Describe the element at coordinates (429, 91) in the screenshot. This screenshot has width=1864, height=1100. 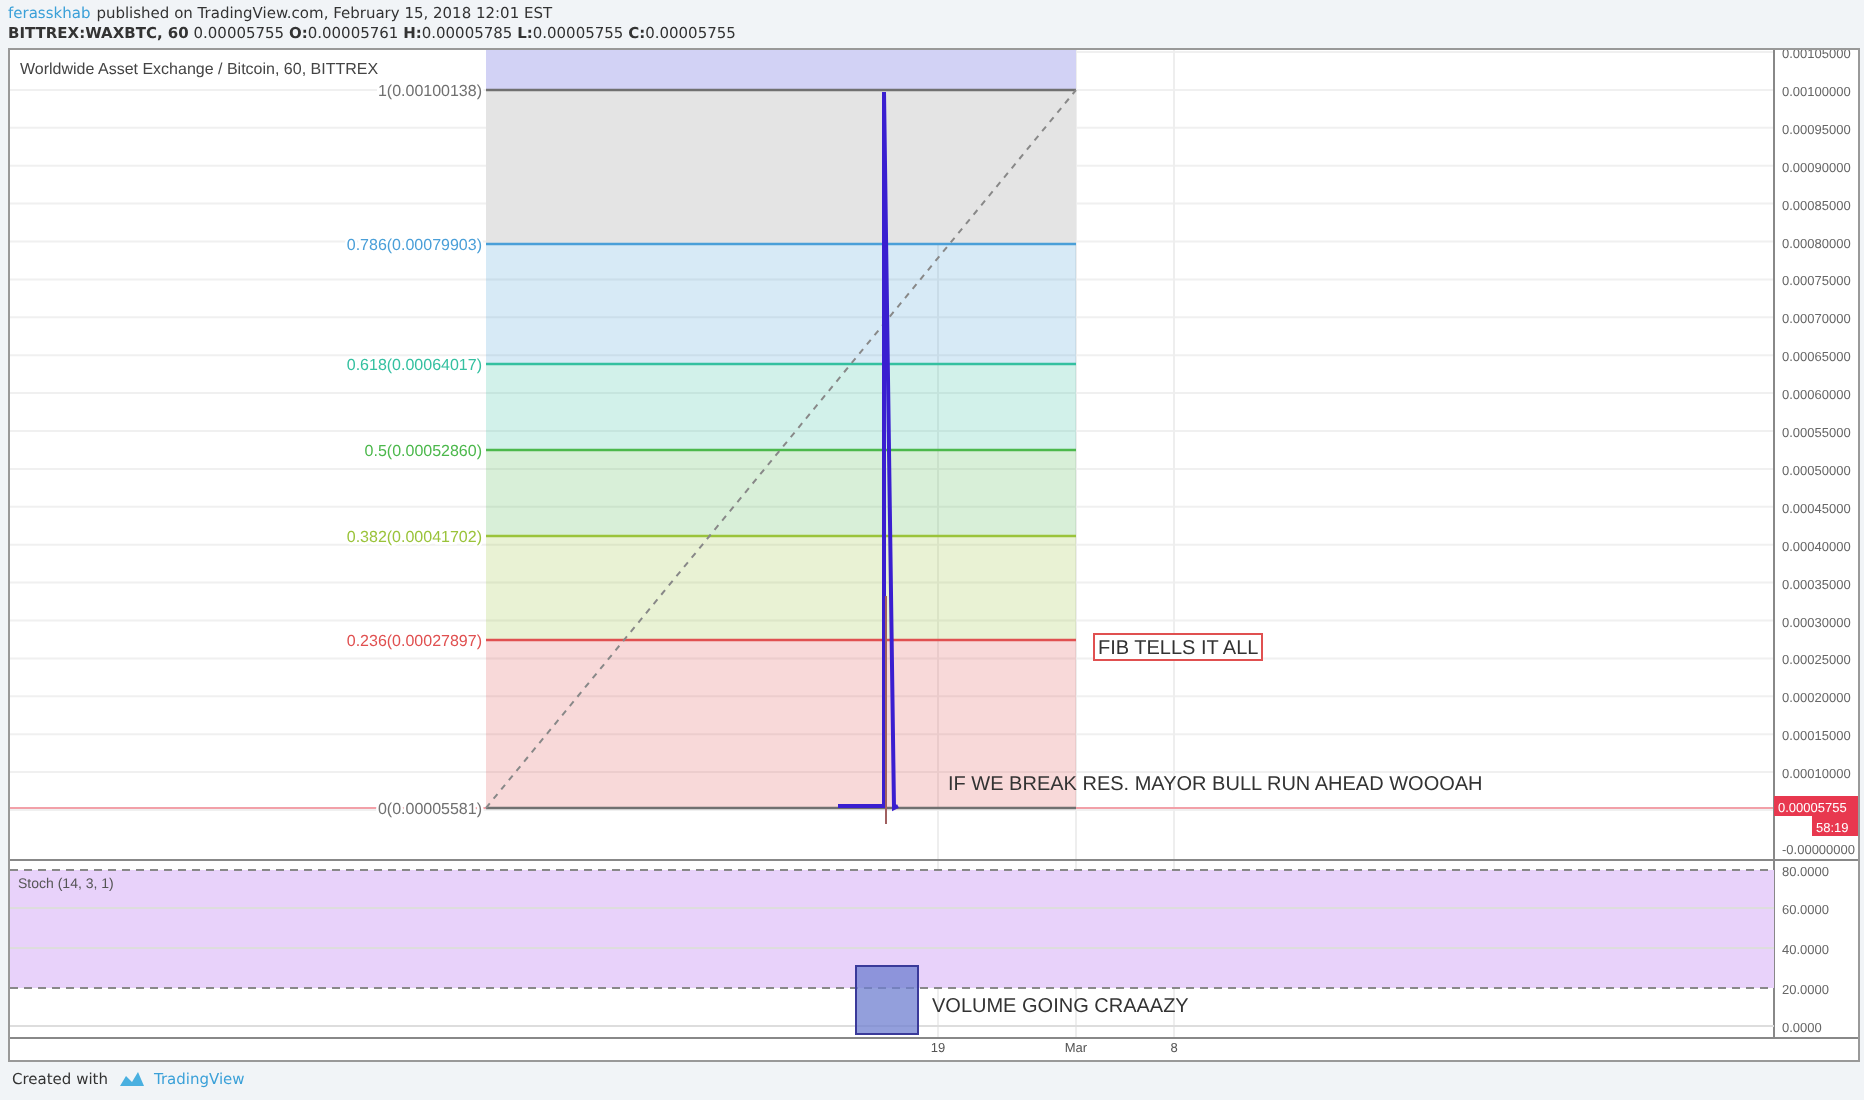
I see `fib-level-label: 1(0.00100138)` at that location.